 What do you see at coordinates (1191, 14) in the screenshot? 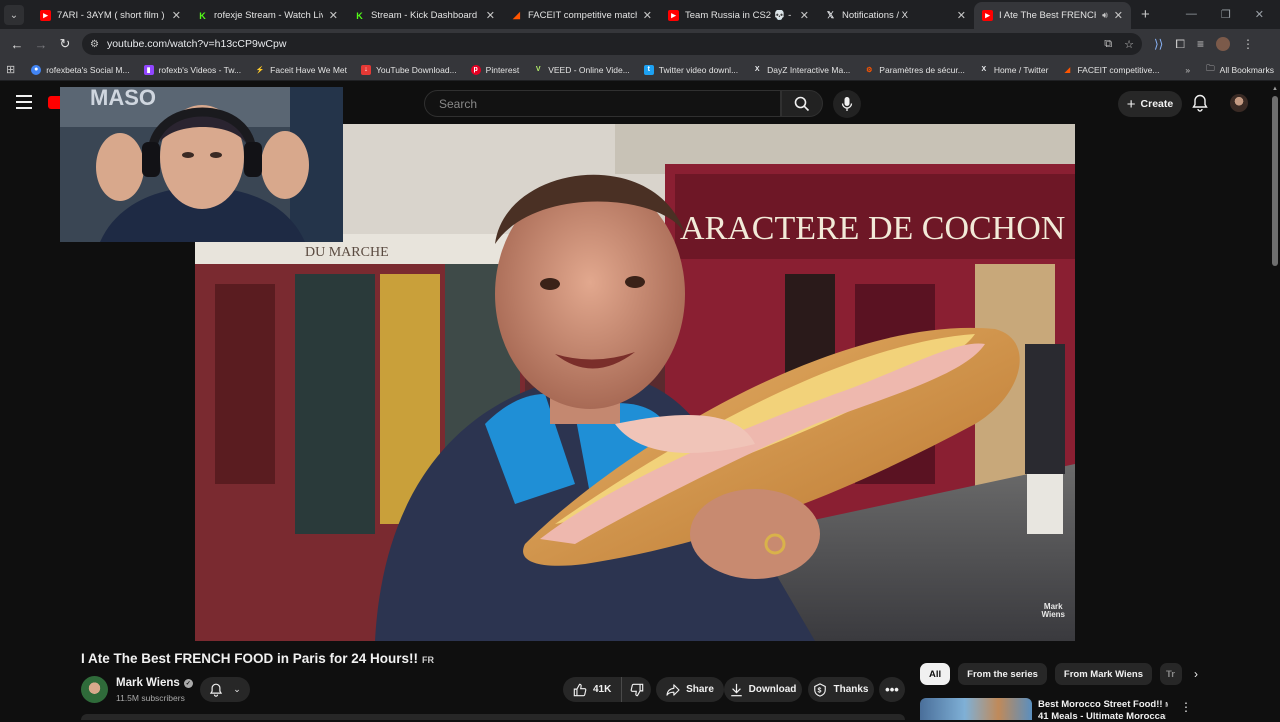
I see `minimize-icon: —` at bounding box center [1191, 14].